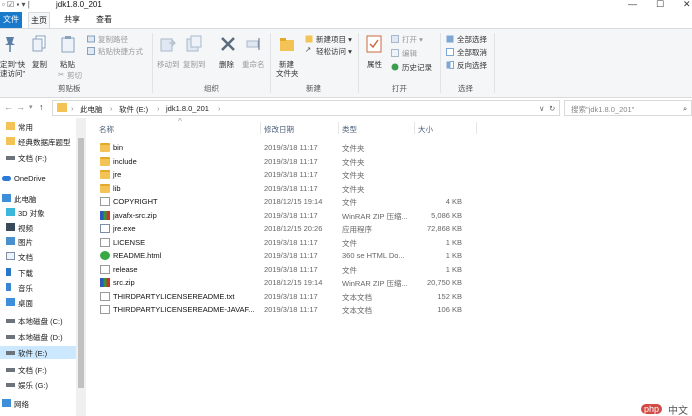  I want to click on file-row: COPYRIGHT 2018/12/15 19:14 文件 4 KB, so click(284, 201).